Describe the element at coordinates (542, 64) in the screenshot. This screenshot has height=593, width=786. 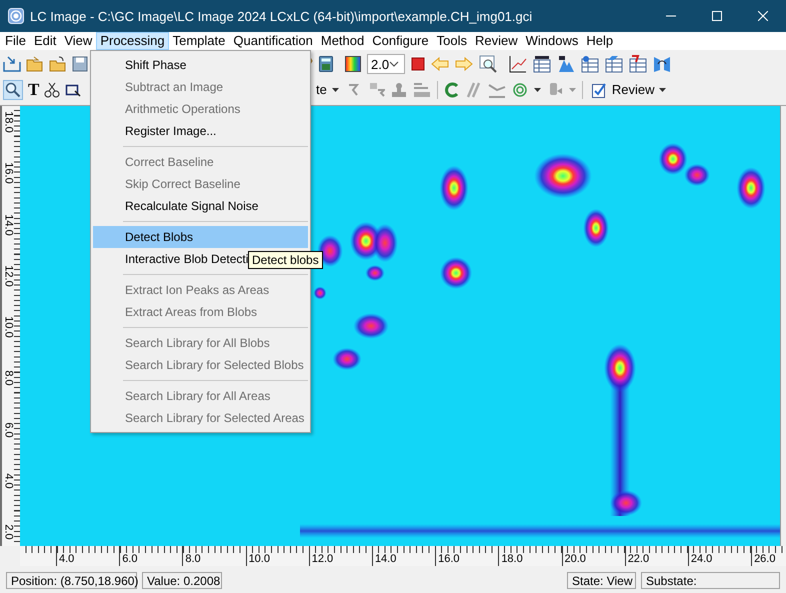
I see `numbered-table-icon` at that location.